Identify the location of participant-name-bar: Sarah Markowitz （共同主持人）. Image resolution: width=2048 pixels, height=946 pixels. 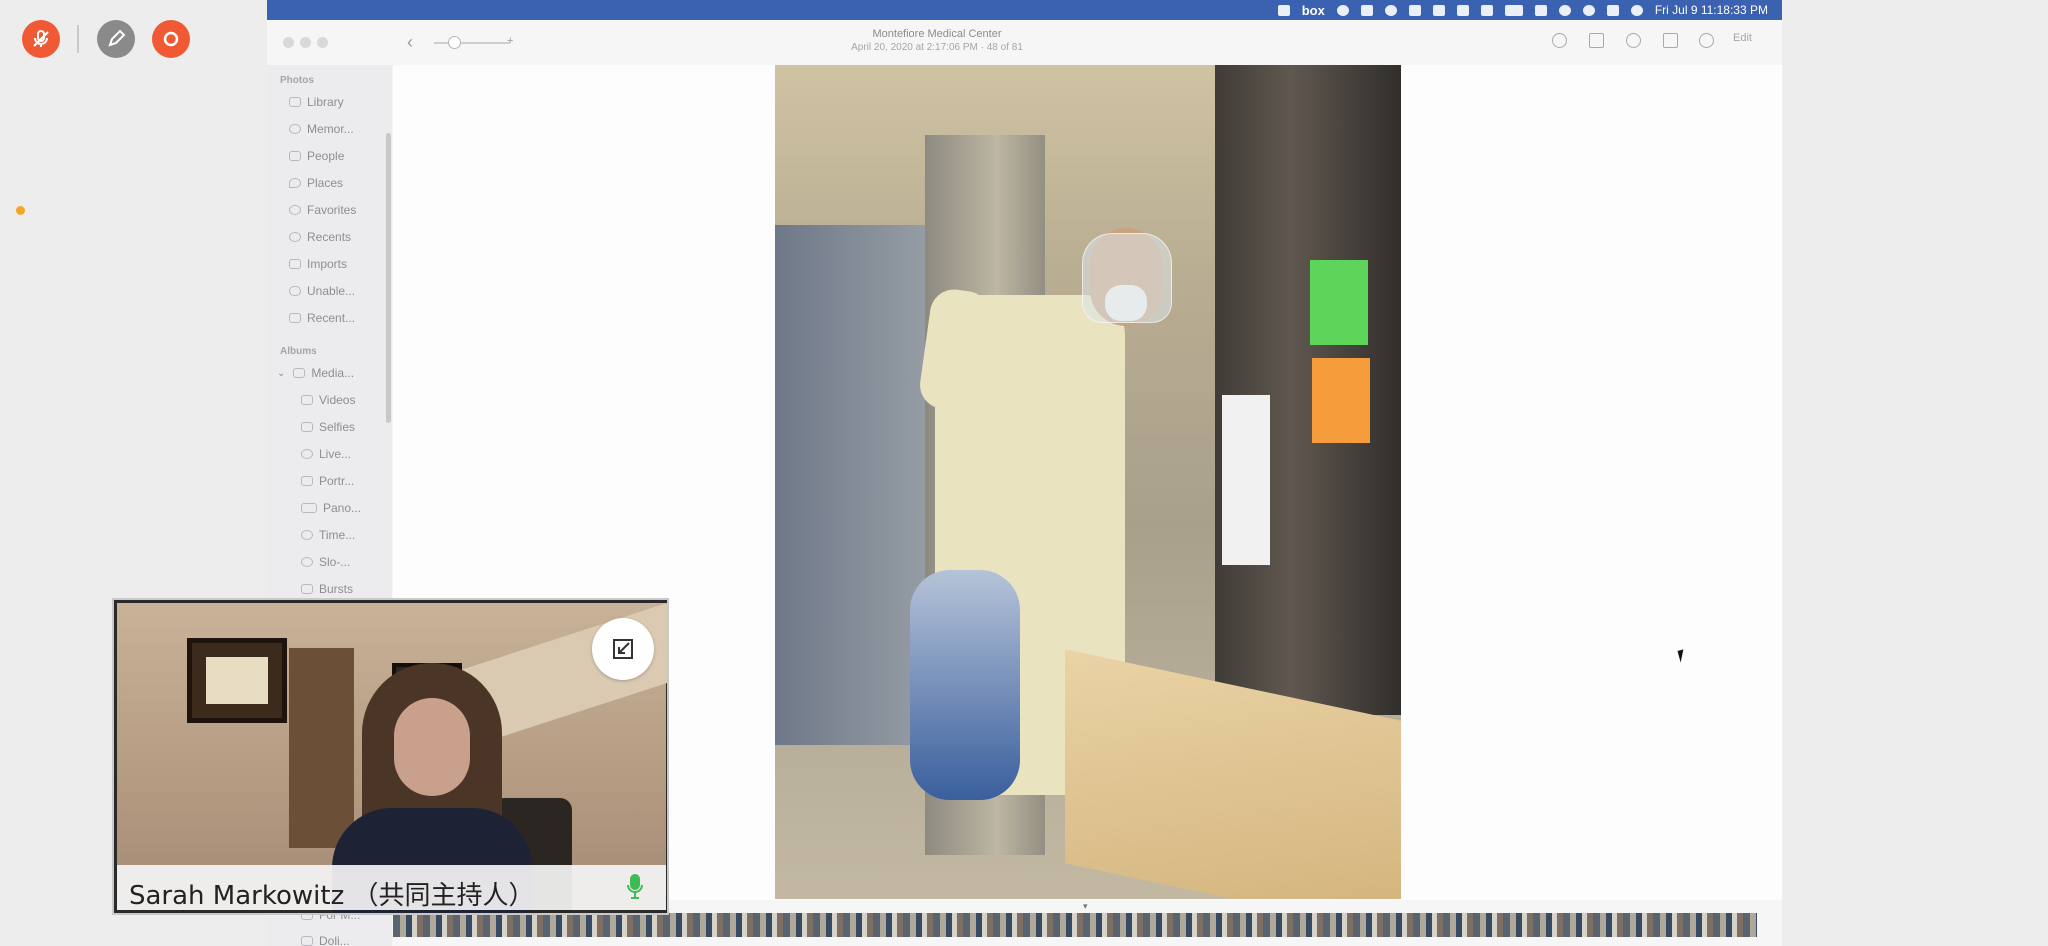
(391, 888).